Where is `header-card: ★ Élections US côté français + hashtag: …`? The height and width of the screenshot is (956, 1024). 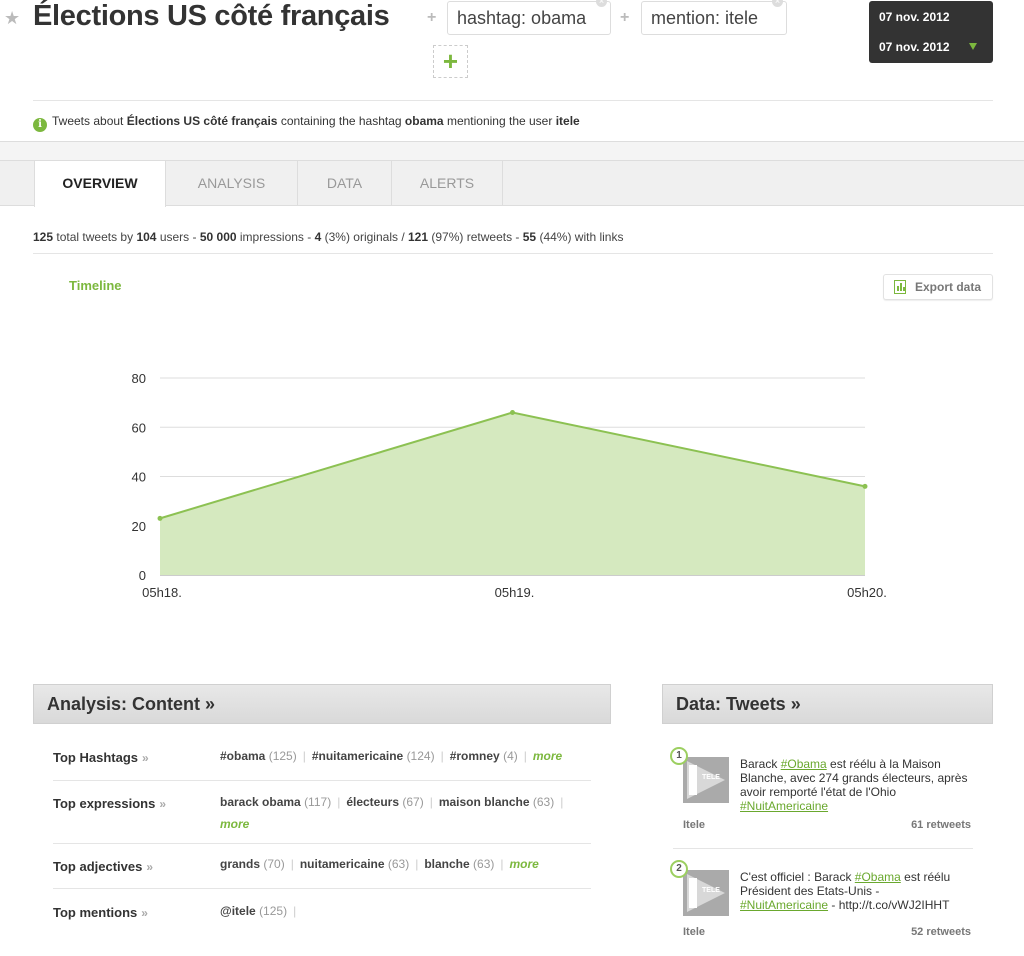
header-card: ★ Élections US côté français + hashtag: … is located at coordinates (512, 71).